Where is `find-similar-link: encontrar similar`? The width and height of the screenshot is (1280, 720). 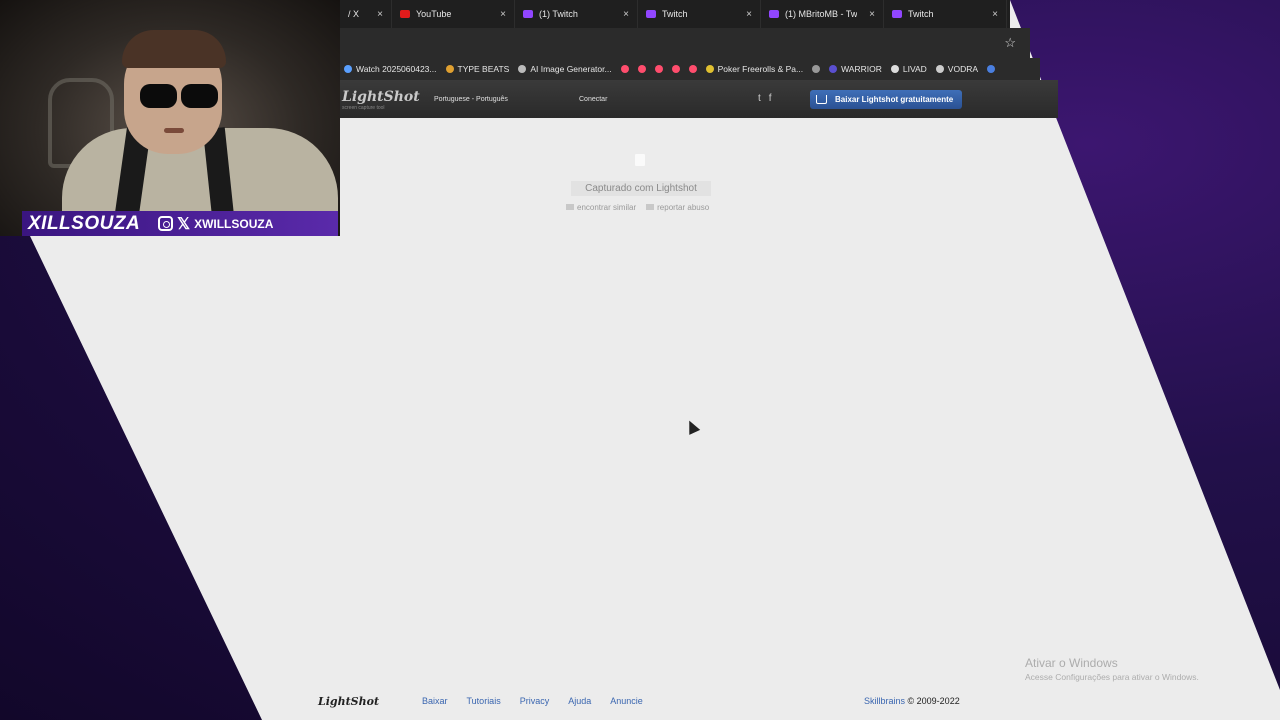
find-similar-link: encontrar similar is located at coordinates (601, 207).